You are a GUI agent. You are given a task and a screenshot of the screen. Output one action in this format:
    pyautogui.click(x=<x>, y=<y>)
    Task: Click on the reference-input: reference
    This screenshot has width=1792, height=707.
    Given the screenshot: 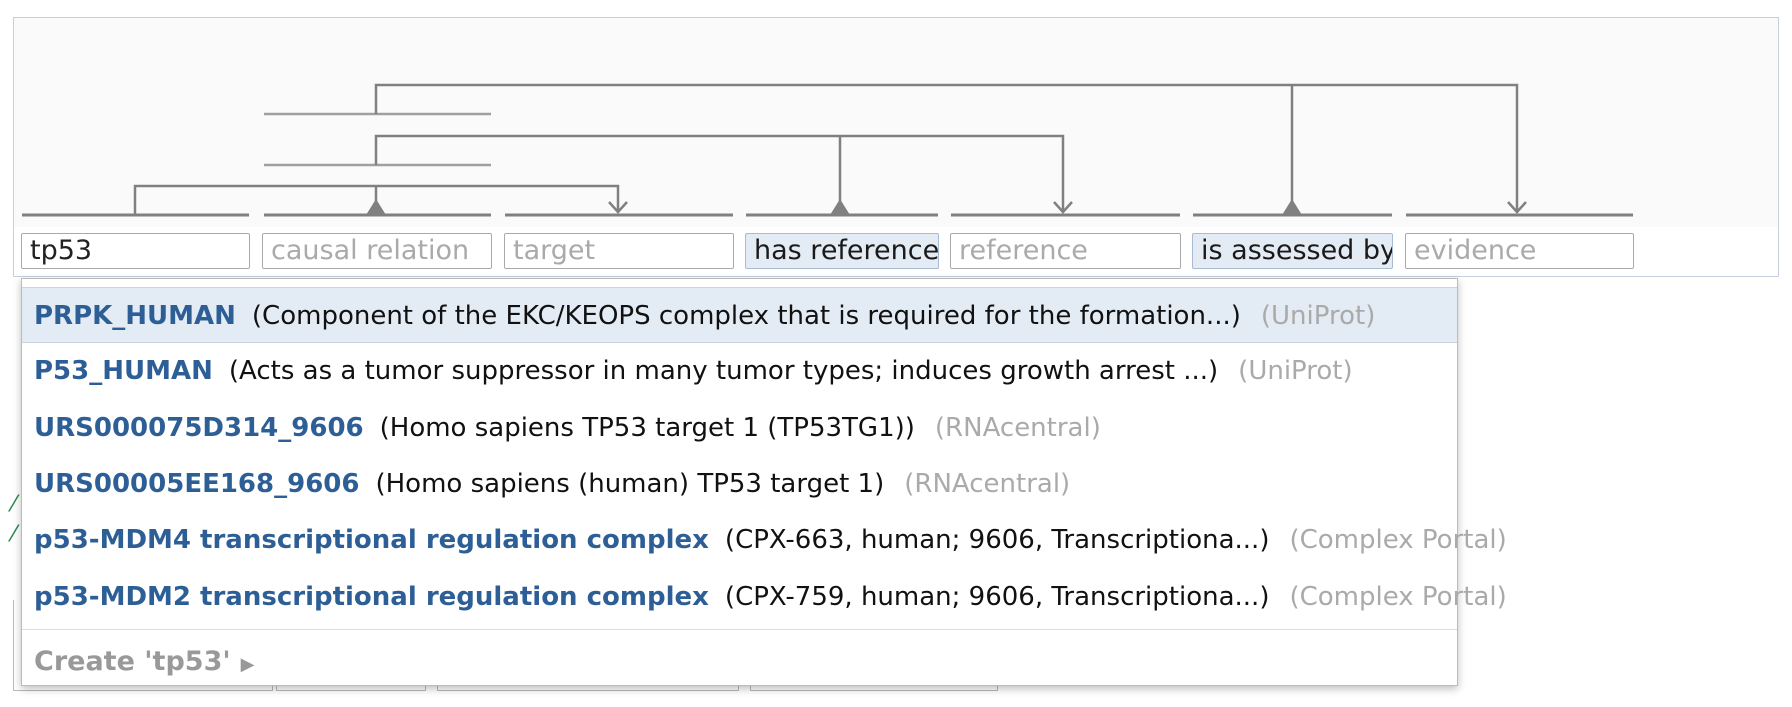 What is the action you would take?
    pyautogui.click(x=1065, y=251)
    